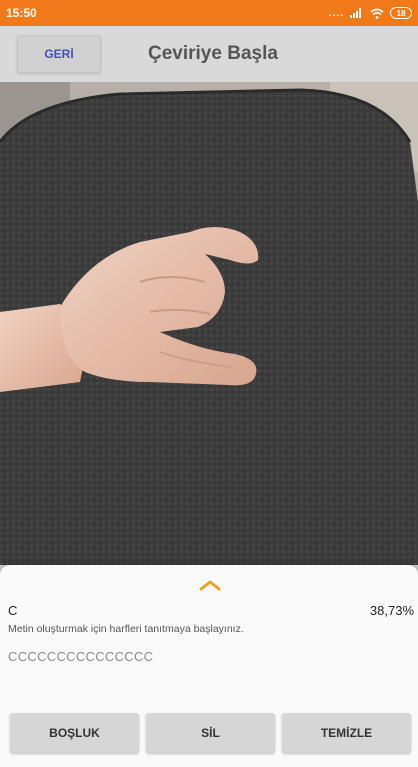 This screenshot has width=418, height=767. I want to click on space-button: BOŞLUK, so click(74, 733).